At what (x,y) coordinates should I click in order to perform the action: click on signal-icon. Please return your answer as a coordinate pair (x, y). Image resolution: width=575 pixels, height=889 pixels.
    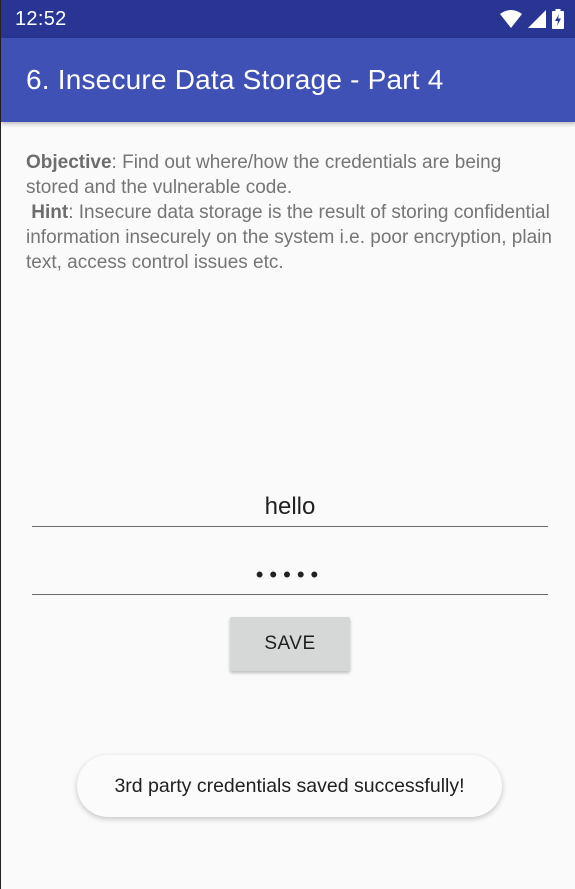
    Looking at the image, I should click on (537, 19).